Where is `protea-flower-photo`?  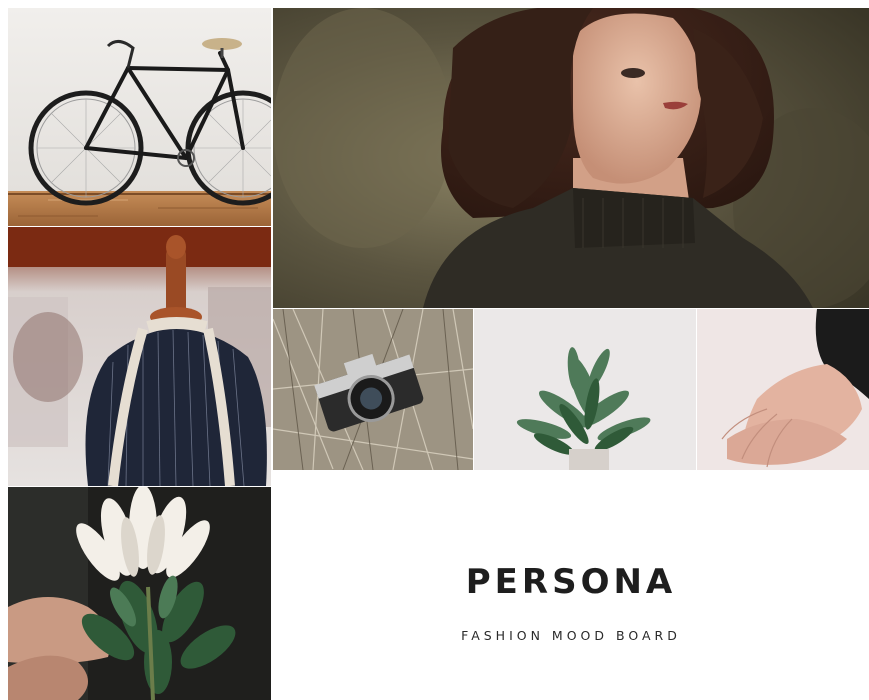 protea-flower-photo is located at coordinates (139, 593).